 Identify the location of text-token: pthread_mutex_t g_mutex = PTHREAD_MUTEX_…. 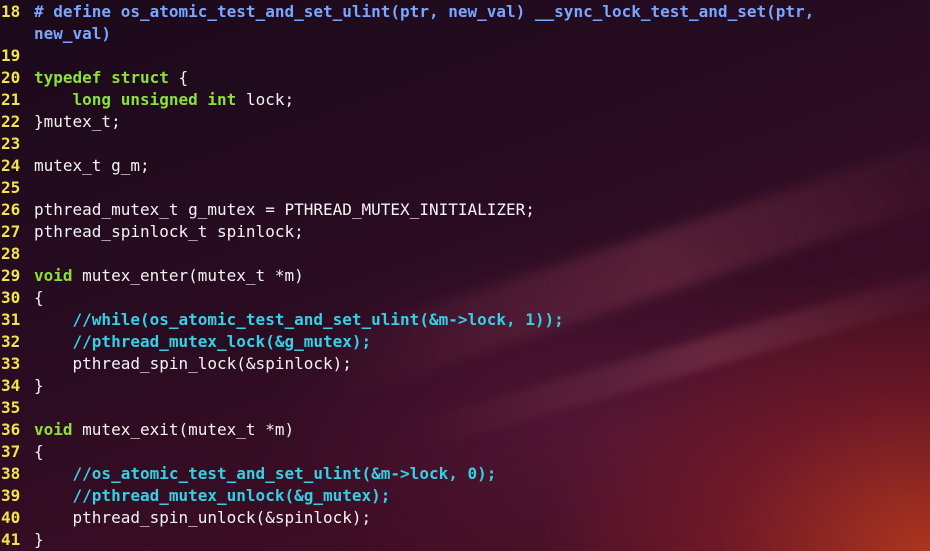
(284, 209).